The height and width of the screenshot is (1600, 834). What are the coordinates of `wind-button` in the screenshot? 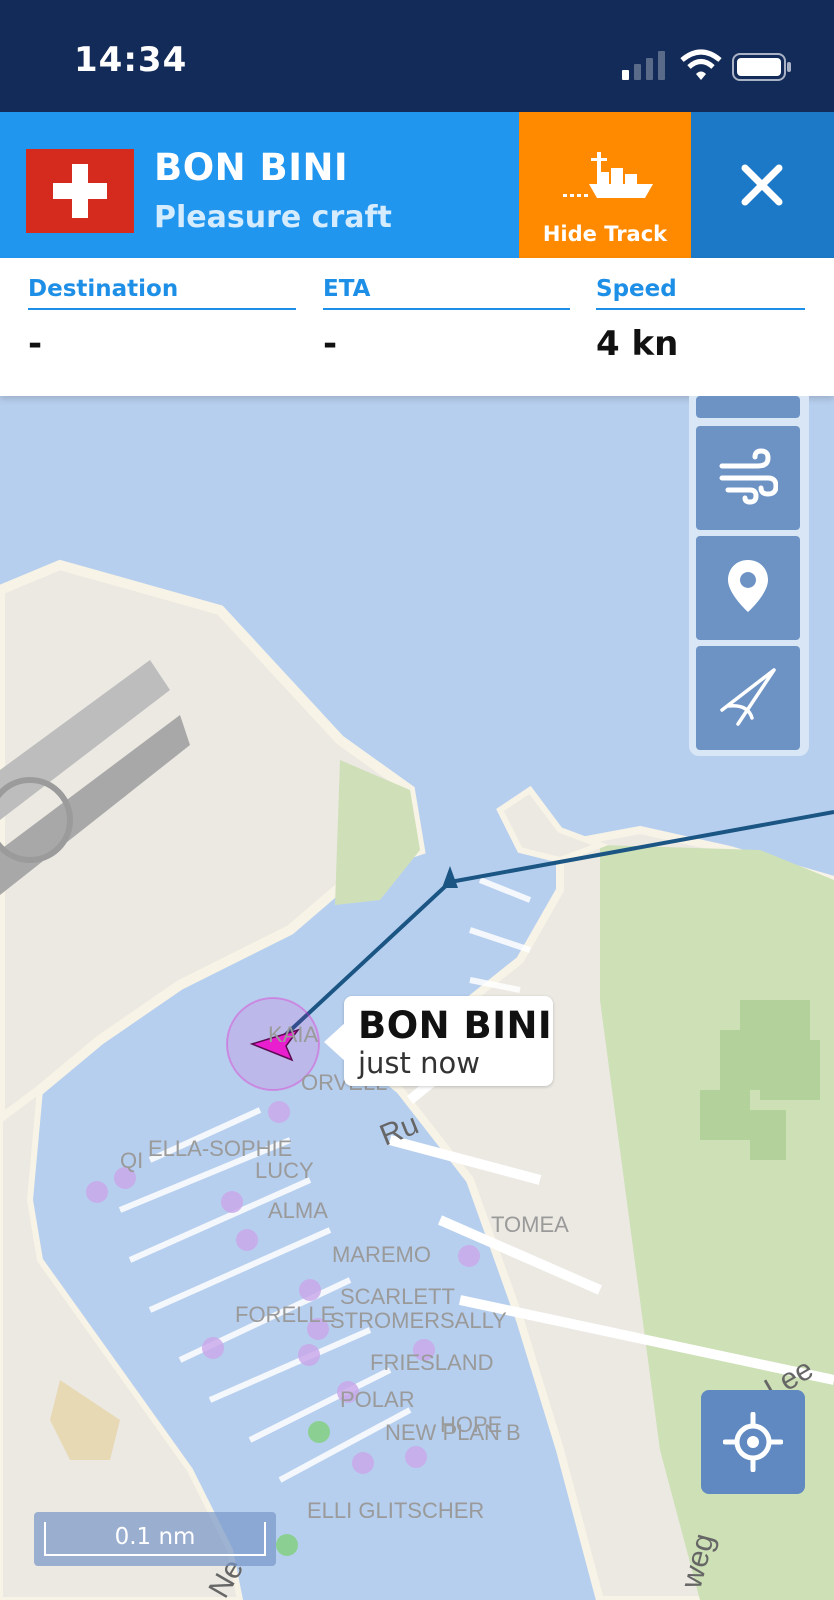 It's located at (748, 478).